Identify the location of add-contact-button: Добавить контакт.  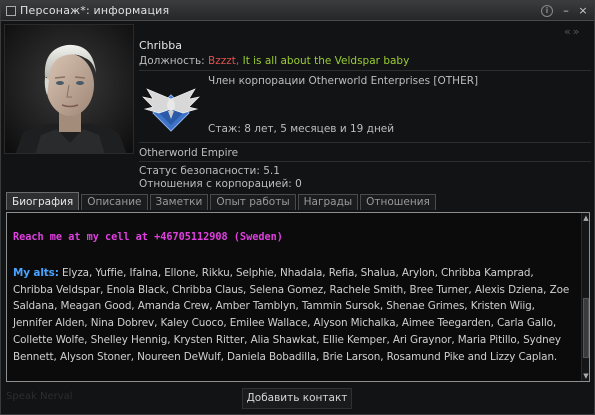
(297, 398).